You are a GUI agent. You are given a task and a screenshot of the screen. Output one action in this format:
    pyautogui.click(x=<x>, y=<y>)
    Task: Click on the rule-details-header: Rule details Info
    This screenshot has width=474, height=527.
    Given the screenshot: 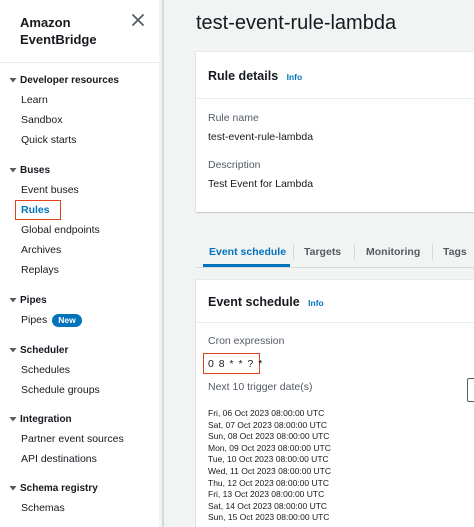 What is the action you would take?
    pyautogui.click(x=255, y=76)
    